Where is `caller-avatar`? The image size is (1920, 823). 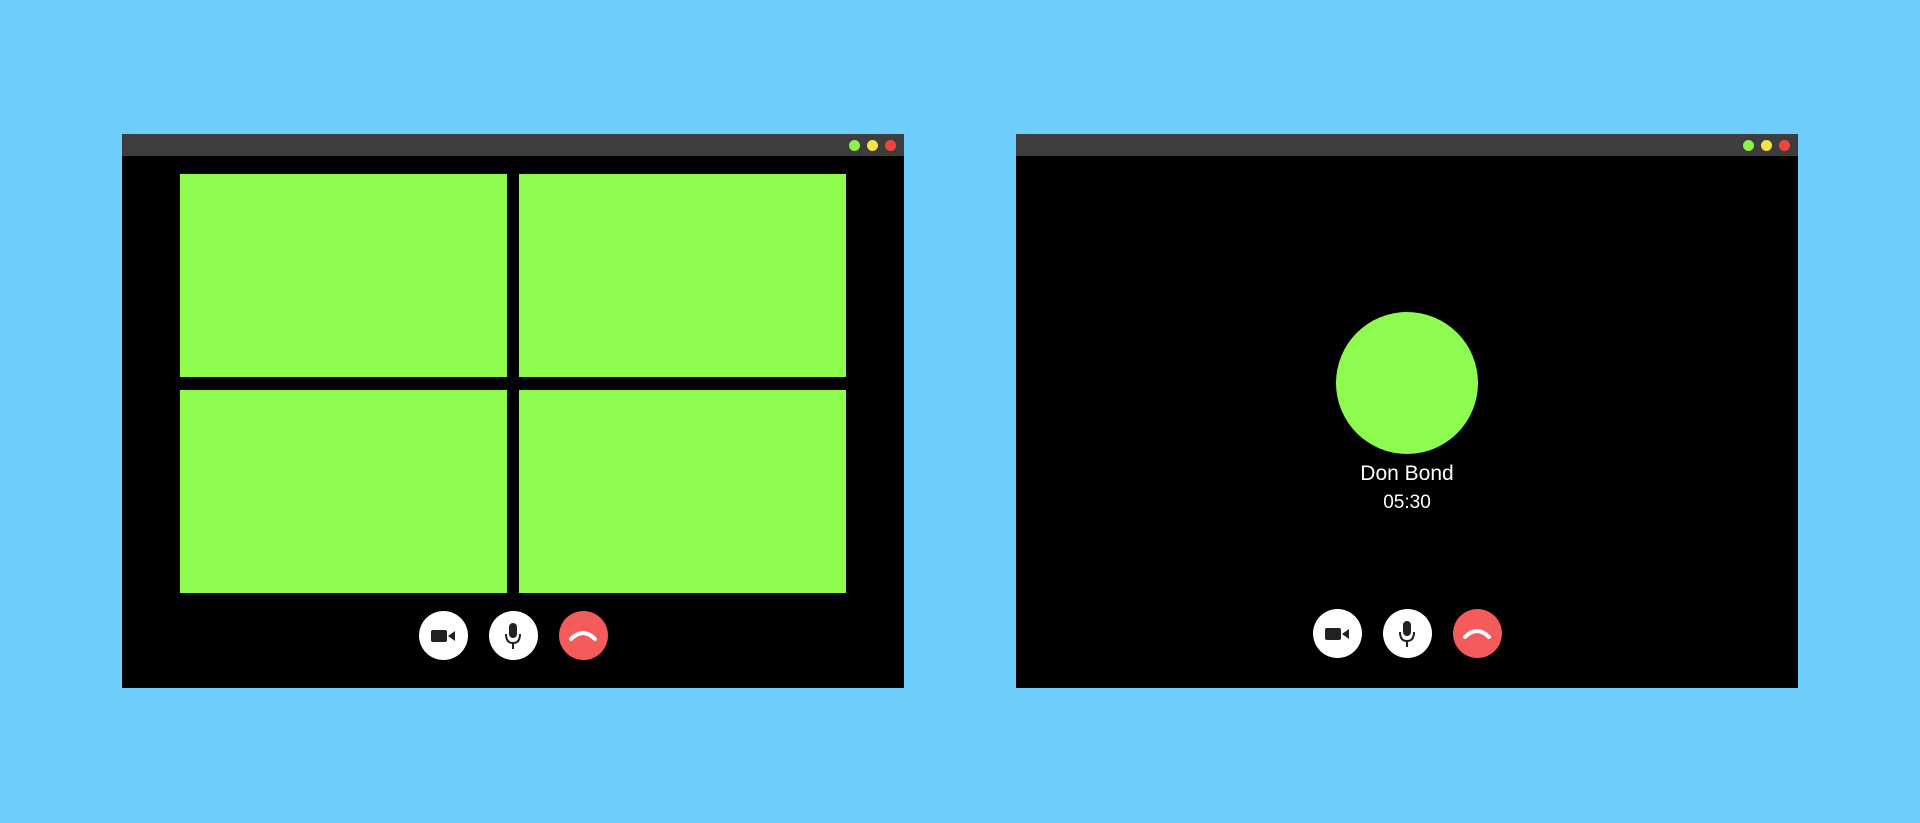
caller-avatar is located at coordinates (1407, 383).